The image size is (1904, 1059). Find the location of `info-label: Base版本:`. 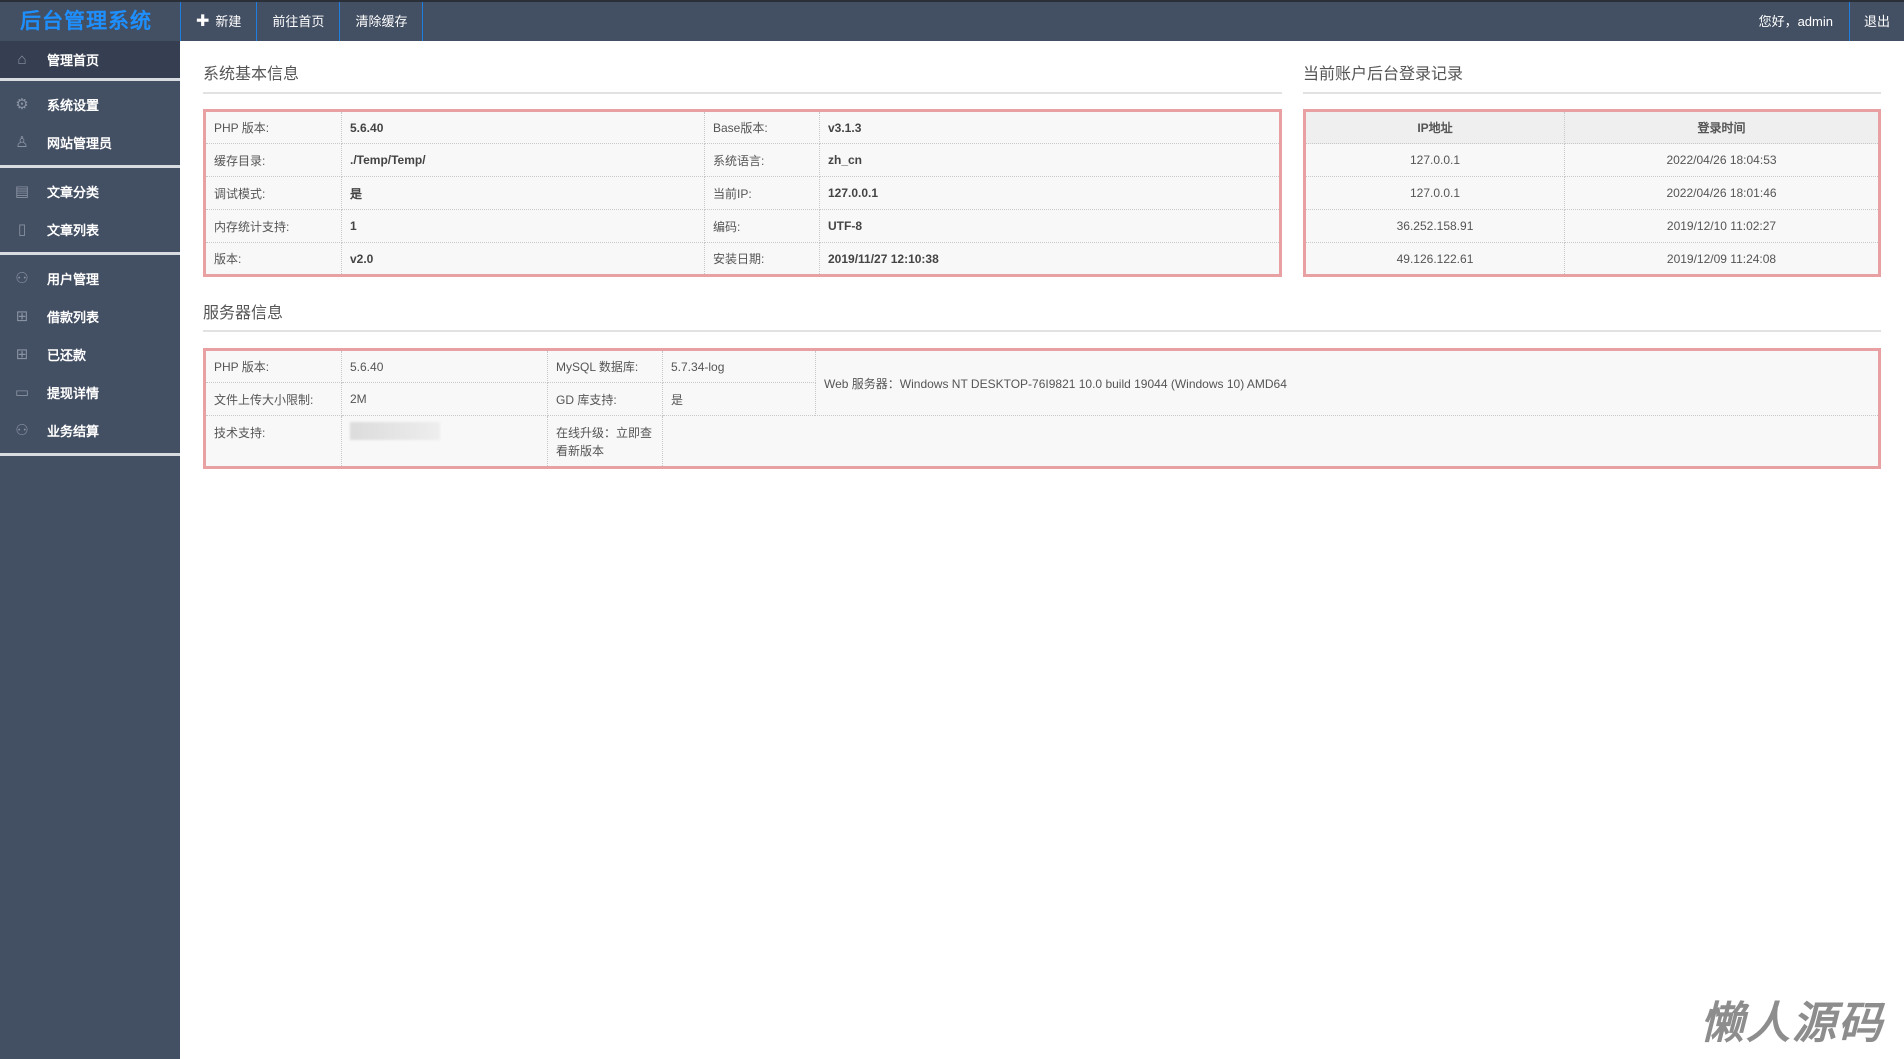

info-label: Base版本: is located at coordinates (762, 127).